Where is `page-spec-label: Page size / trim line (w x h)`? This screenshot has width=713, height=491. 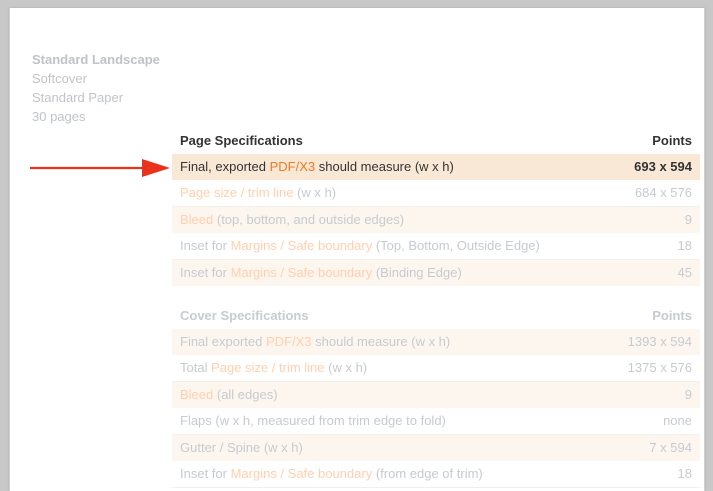 page-spec-label: Page size / trim line (w x h) is located at coordinates (258, 192).